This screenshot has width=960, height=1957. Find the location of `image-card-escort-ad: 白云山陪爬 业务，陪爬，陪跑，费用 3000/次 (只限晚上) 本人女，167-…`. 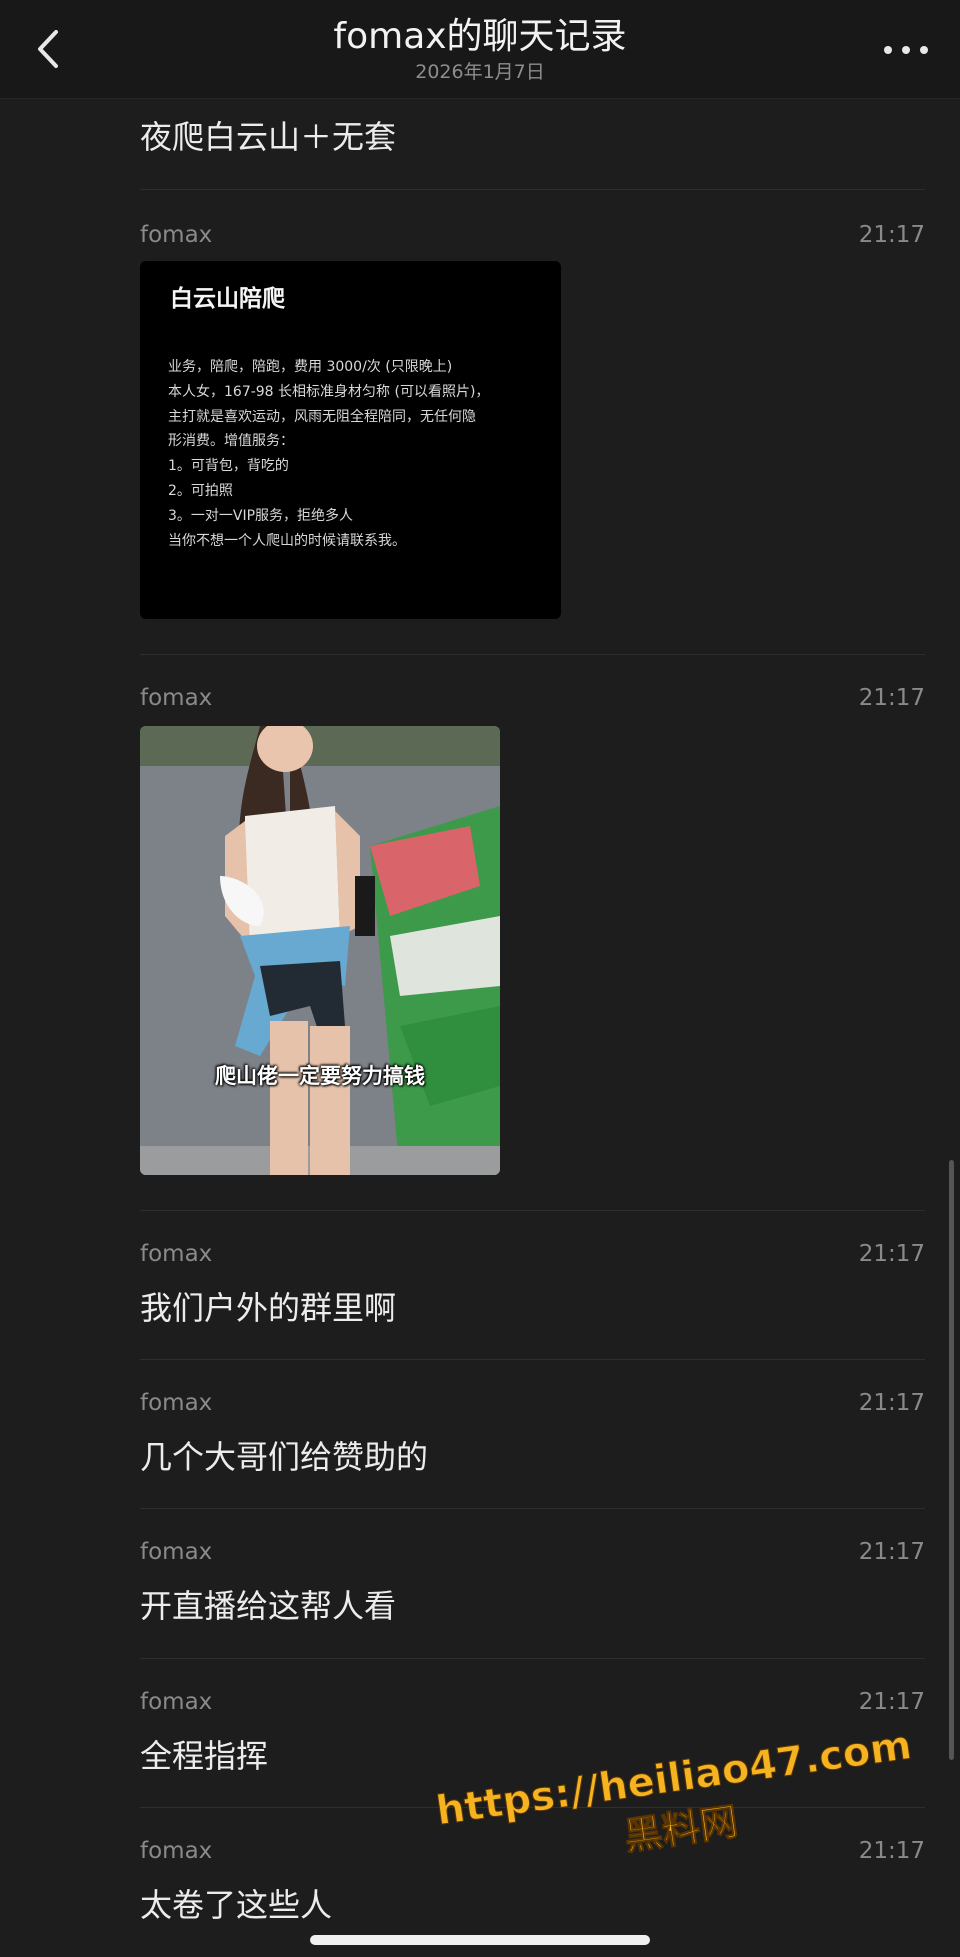

image-card-escort-ad: 白云山陪爬 业务，陪爬，陪跑，费用 3000/次 (只限晚上) 本人女，167-… is located at coordinates (350, 440).